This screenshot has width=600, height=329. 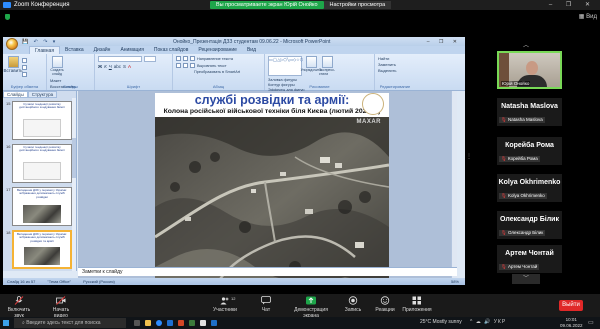 What do you see at coordinates (105, 66) in the screenshot?
I see `italic-button: К` at bounding box center [105, 66].